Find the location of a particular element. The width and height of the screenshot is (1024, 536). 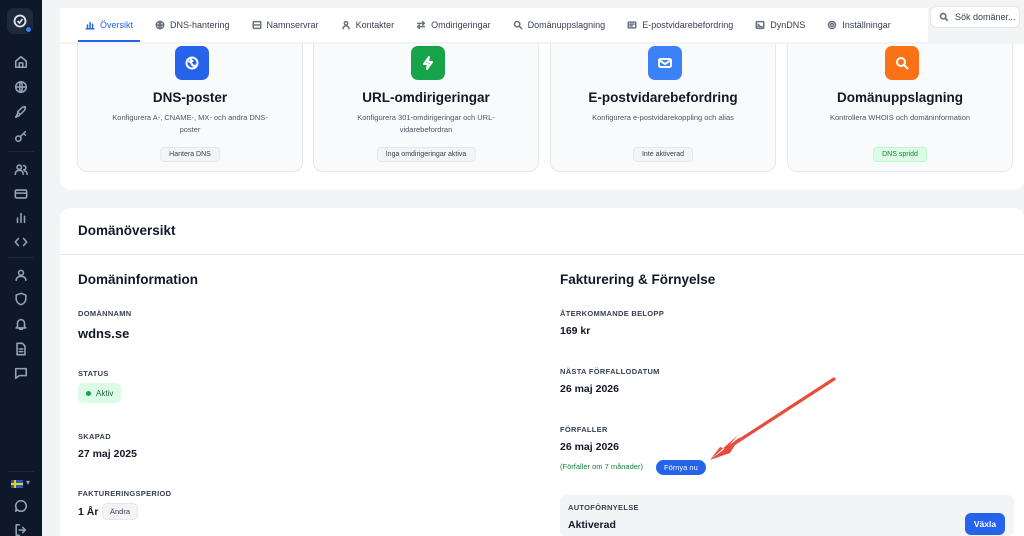

next-due-value: 26 maj 2026 is located at coordinates (589, 389).